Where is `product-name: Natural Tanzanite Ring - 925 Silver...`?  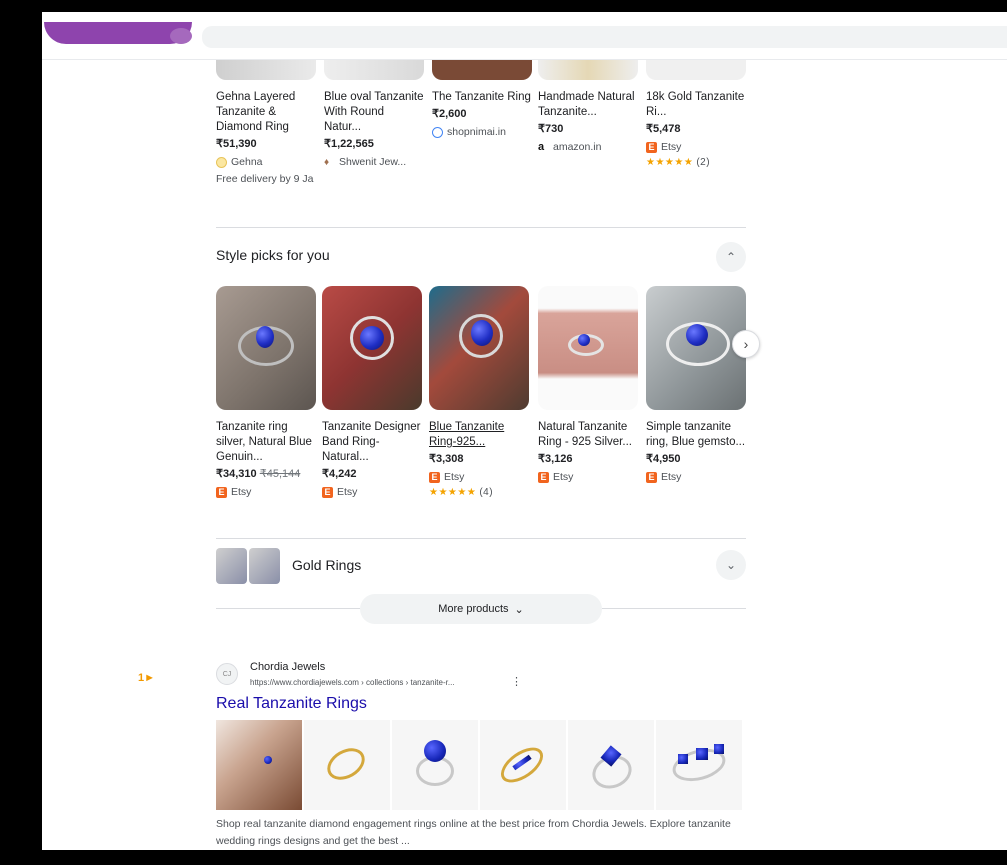
product-name: Natural Tanzanite Ring - 925 Silver... is located at coordinates (588, 435).